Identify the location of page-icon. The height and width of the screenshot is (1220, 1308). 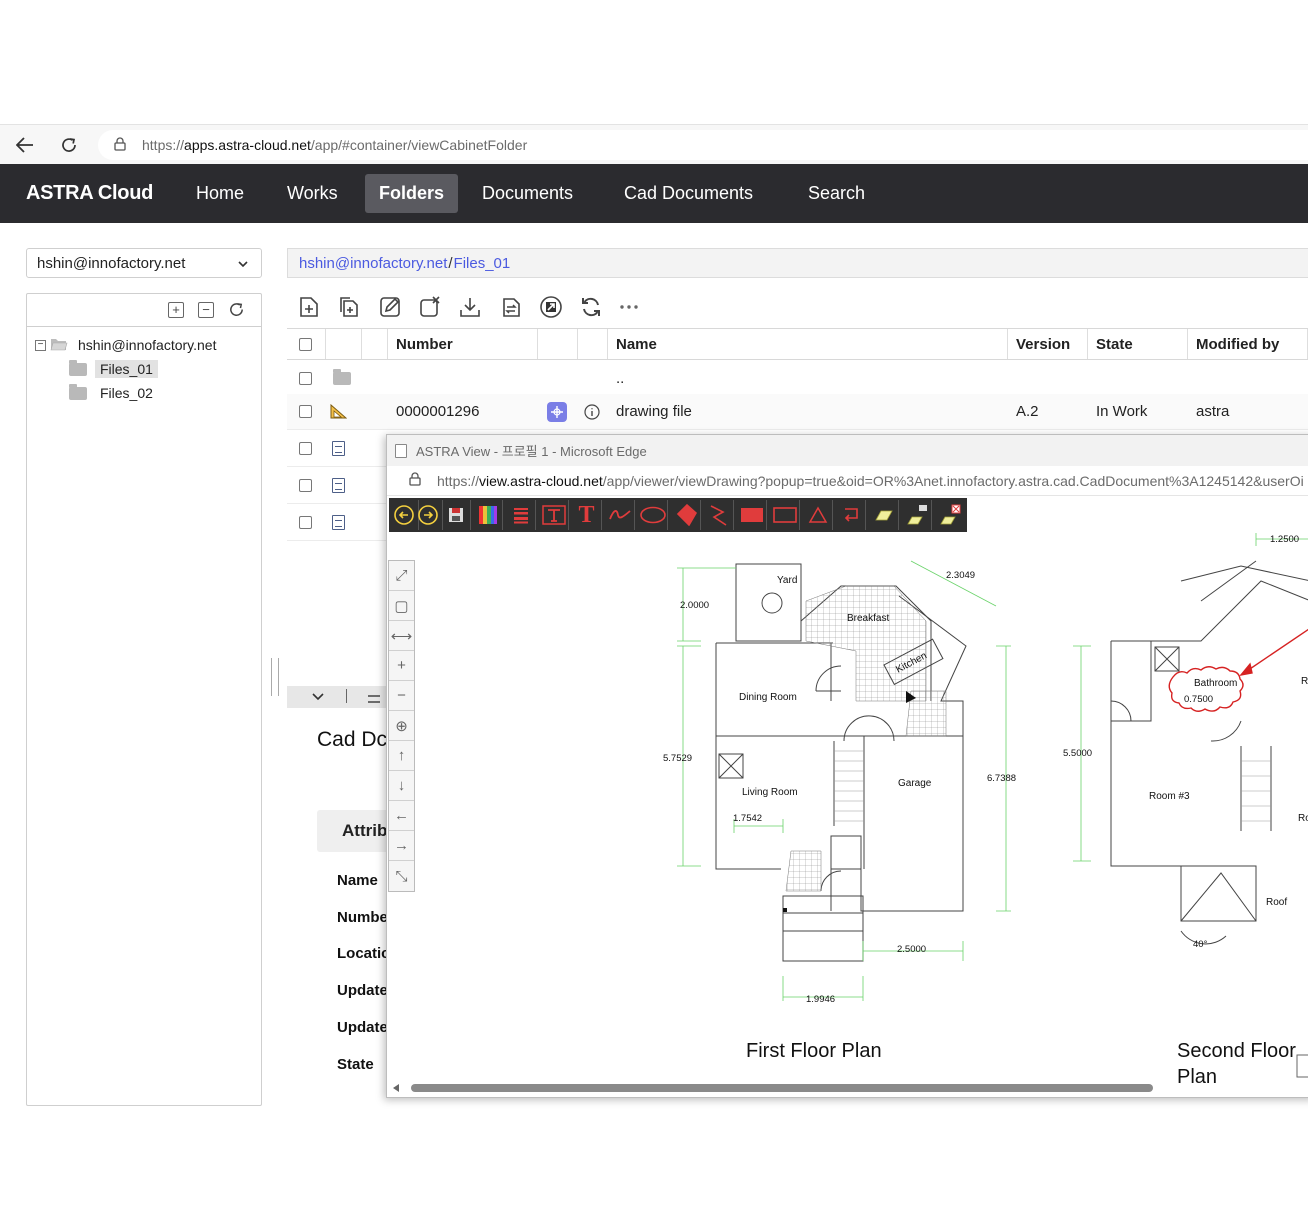
(401, 450).